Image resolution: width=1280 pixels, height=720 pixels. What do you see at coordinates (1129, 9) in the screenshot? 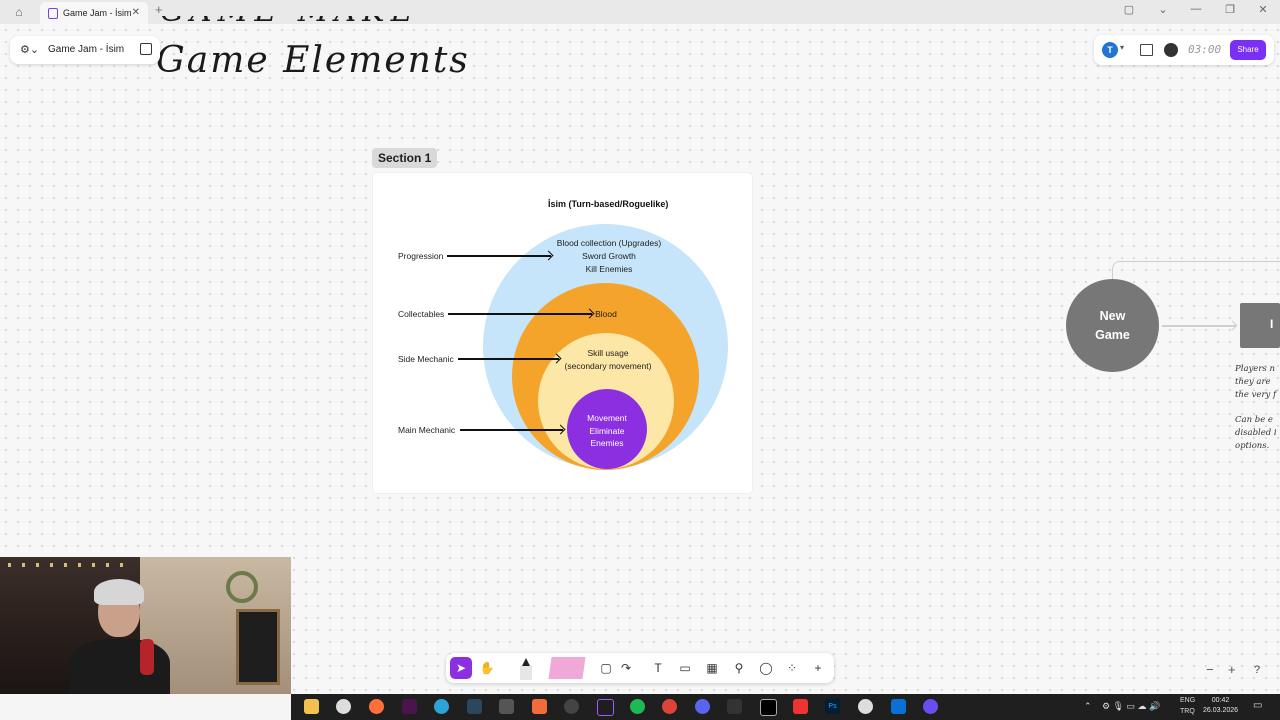
I see `tab-search-icon: ▢` at bounding box center [1129, 9].